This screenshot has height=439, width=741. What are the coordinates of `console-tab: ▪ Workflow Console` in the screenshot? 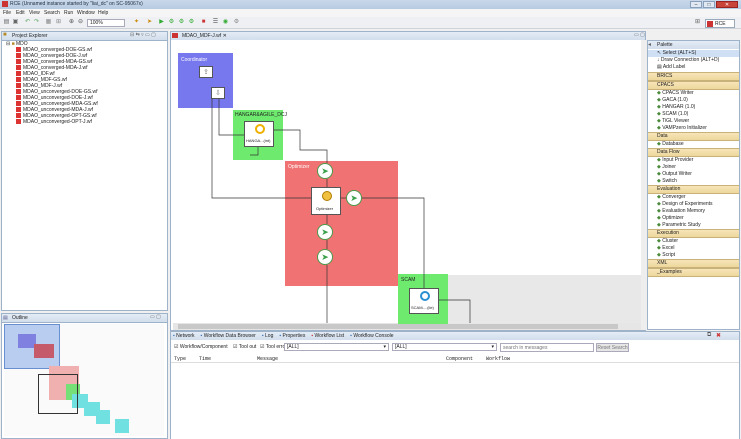 It's located at (371, 336).